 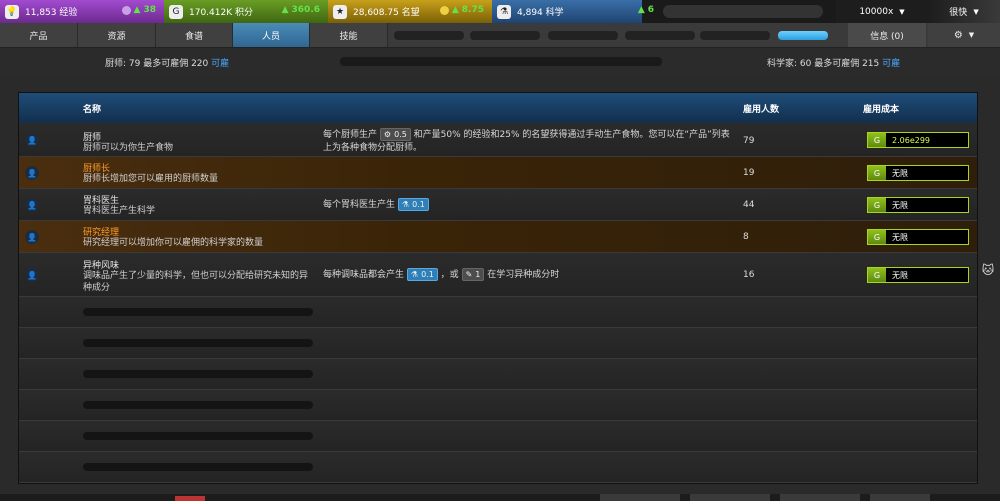 What do you see at coordinates (988, 270) in the screenshot?
I see `cat-icon: 🐱` at bounding box center [988, 270].